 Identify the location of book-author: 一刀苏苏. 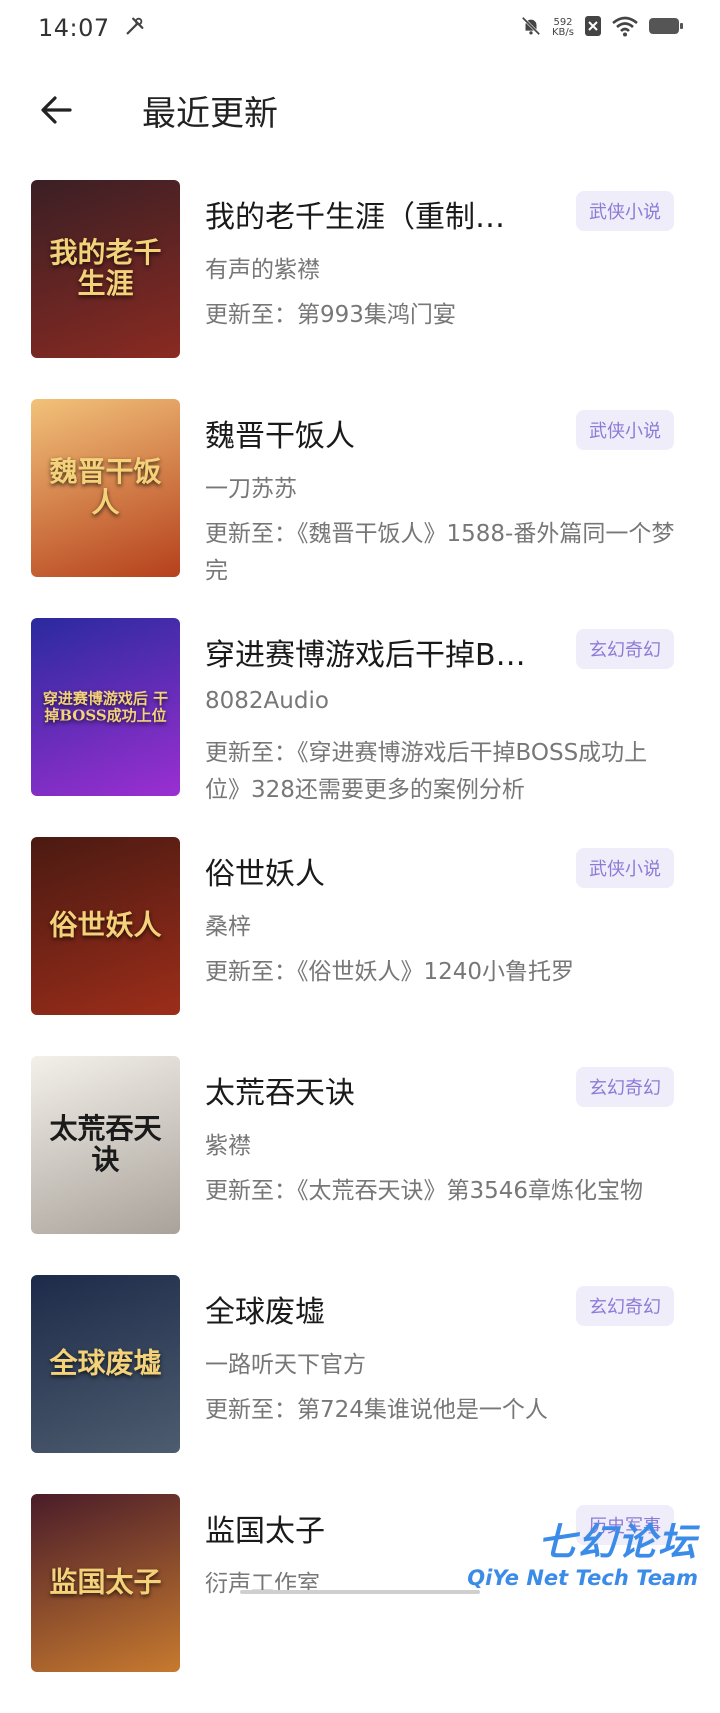
(251, 489).